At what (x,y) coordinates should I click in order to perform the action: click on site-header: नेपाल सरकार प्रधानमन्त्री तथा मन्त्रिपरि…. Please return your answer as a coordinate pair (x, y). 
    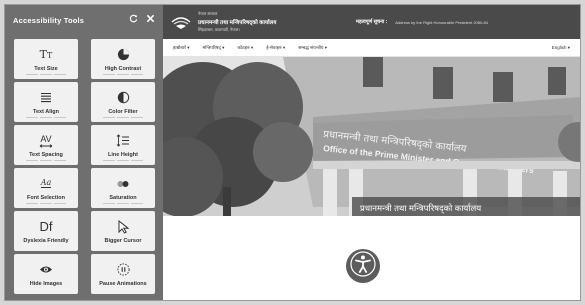
    Looking at the image, I should click on (371, 22).